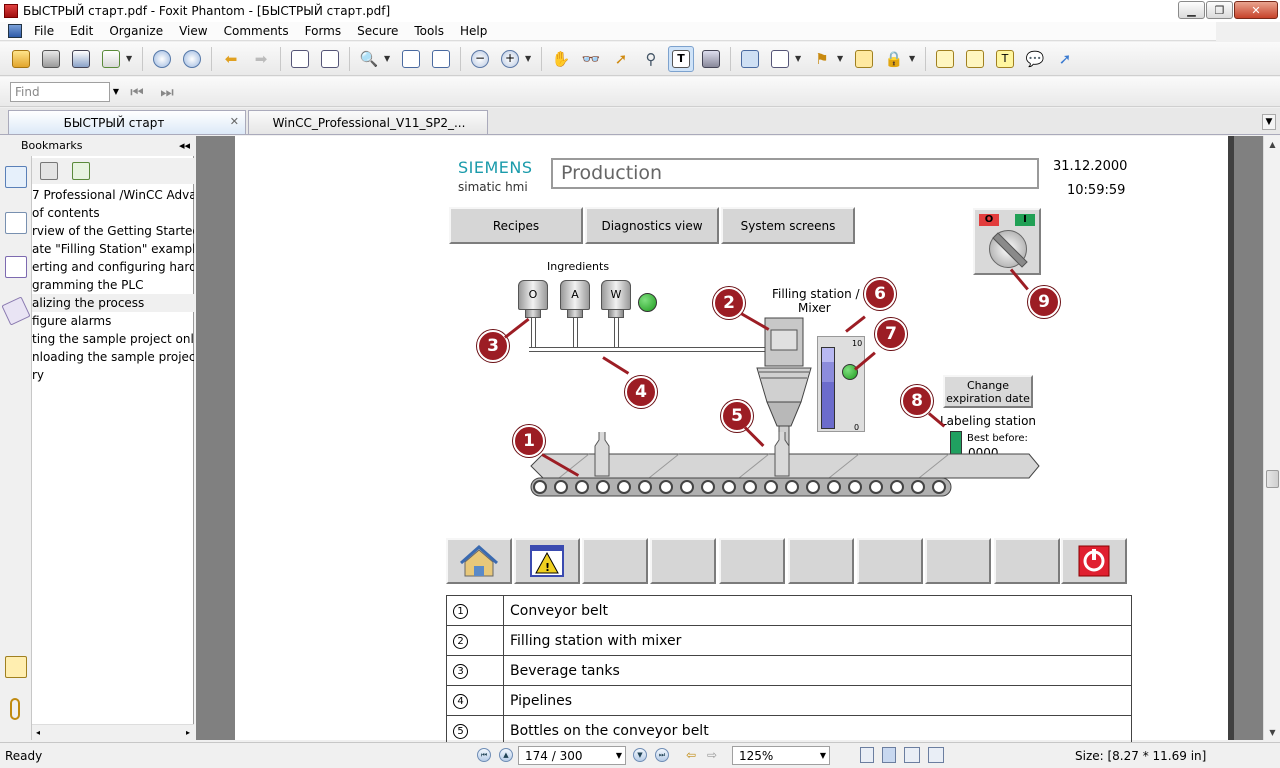 The height and width of the screenshot is (768, 1280). What do you see at coordinates (16, 267) in the screenshot?
I see `layers-panel-icon` at bounding box center [16, 267].